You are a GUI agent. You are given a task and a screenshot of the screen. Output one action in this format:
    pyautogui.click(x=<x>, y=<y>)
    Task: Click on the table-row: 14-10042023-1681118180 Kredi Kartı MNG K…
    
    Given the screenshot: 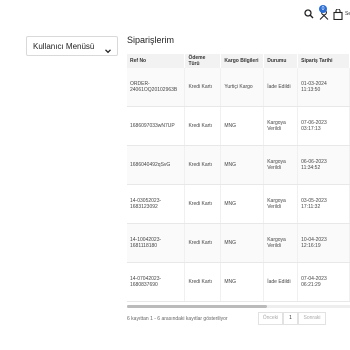 What is the action you would take?
    pyautogui.click(x=238, y=243)
    